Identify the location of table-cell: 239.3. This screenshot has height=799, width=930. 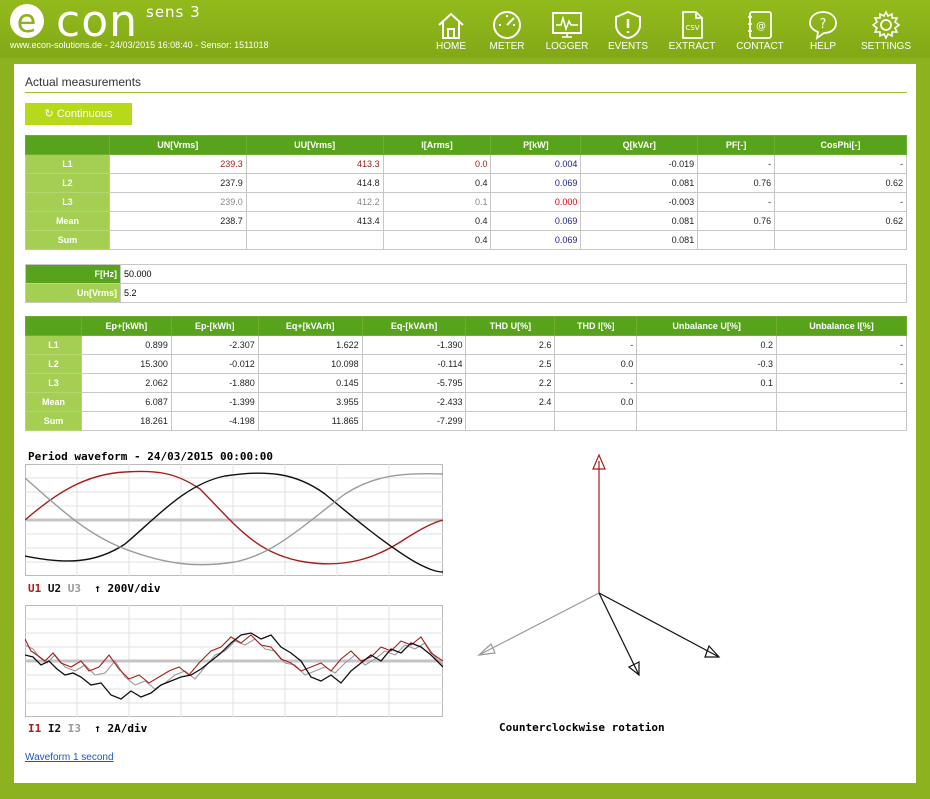
(177, 164).